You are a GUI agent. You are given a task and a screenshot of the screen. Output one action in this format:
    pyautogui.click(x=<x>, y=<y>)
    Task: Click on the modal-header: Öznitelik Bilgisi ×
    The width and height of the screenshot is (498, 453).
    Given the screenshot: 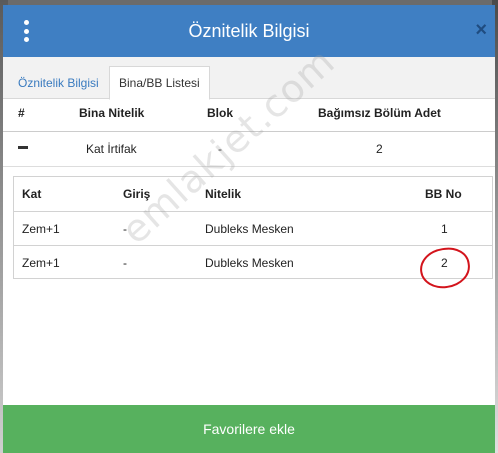 What is the action you would take?
    pyautogui.click(x=249, y=31)
    